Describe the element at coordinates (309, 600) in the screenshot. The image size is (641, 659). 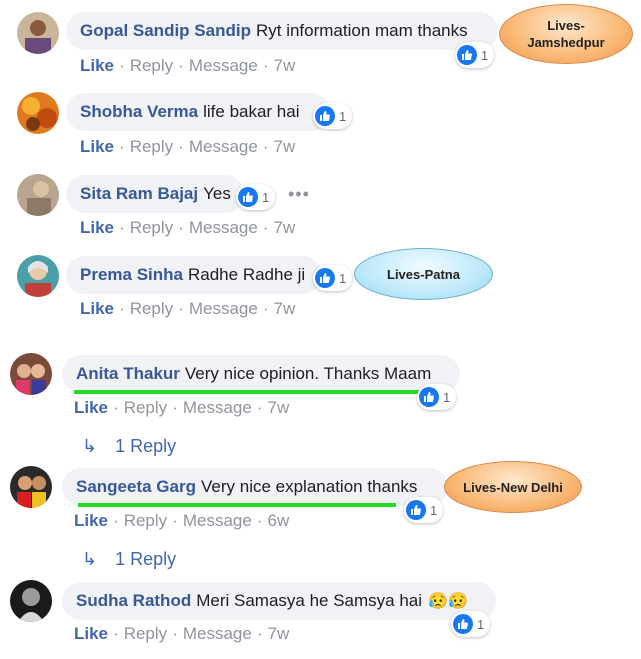
I see `comment-text: Meri Samasya he Samsya hai` at that location.